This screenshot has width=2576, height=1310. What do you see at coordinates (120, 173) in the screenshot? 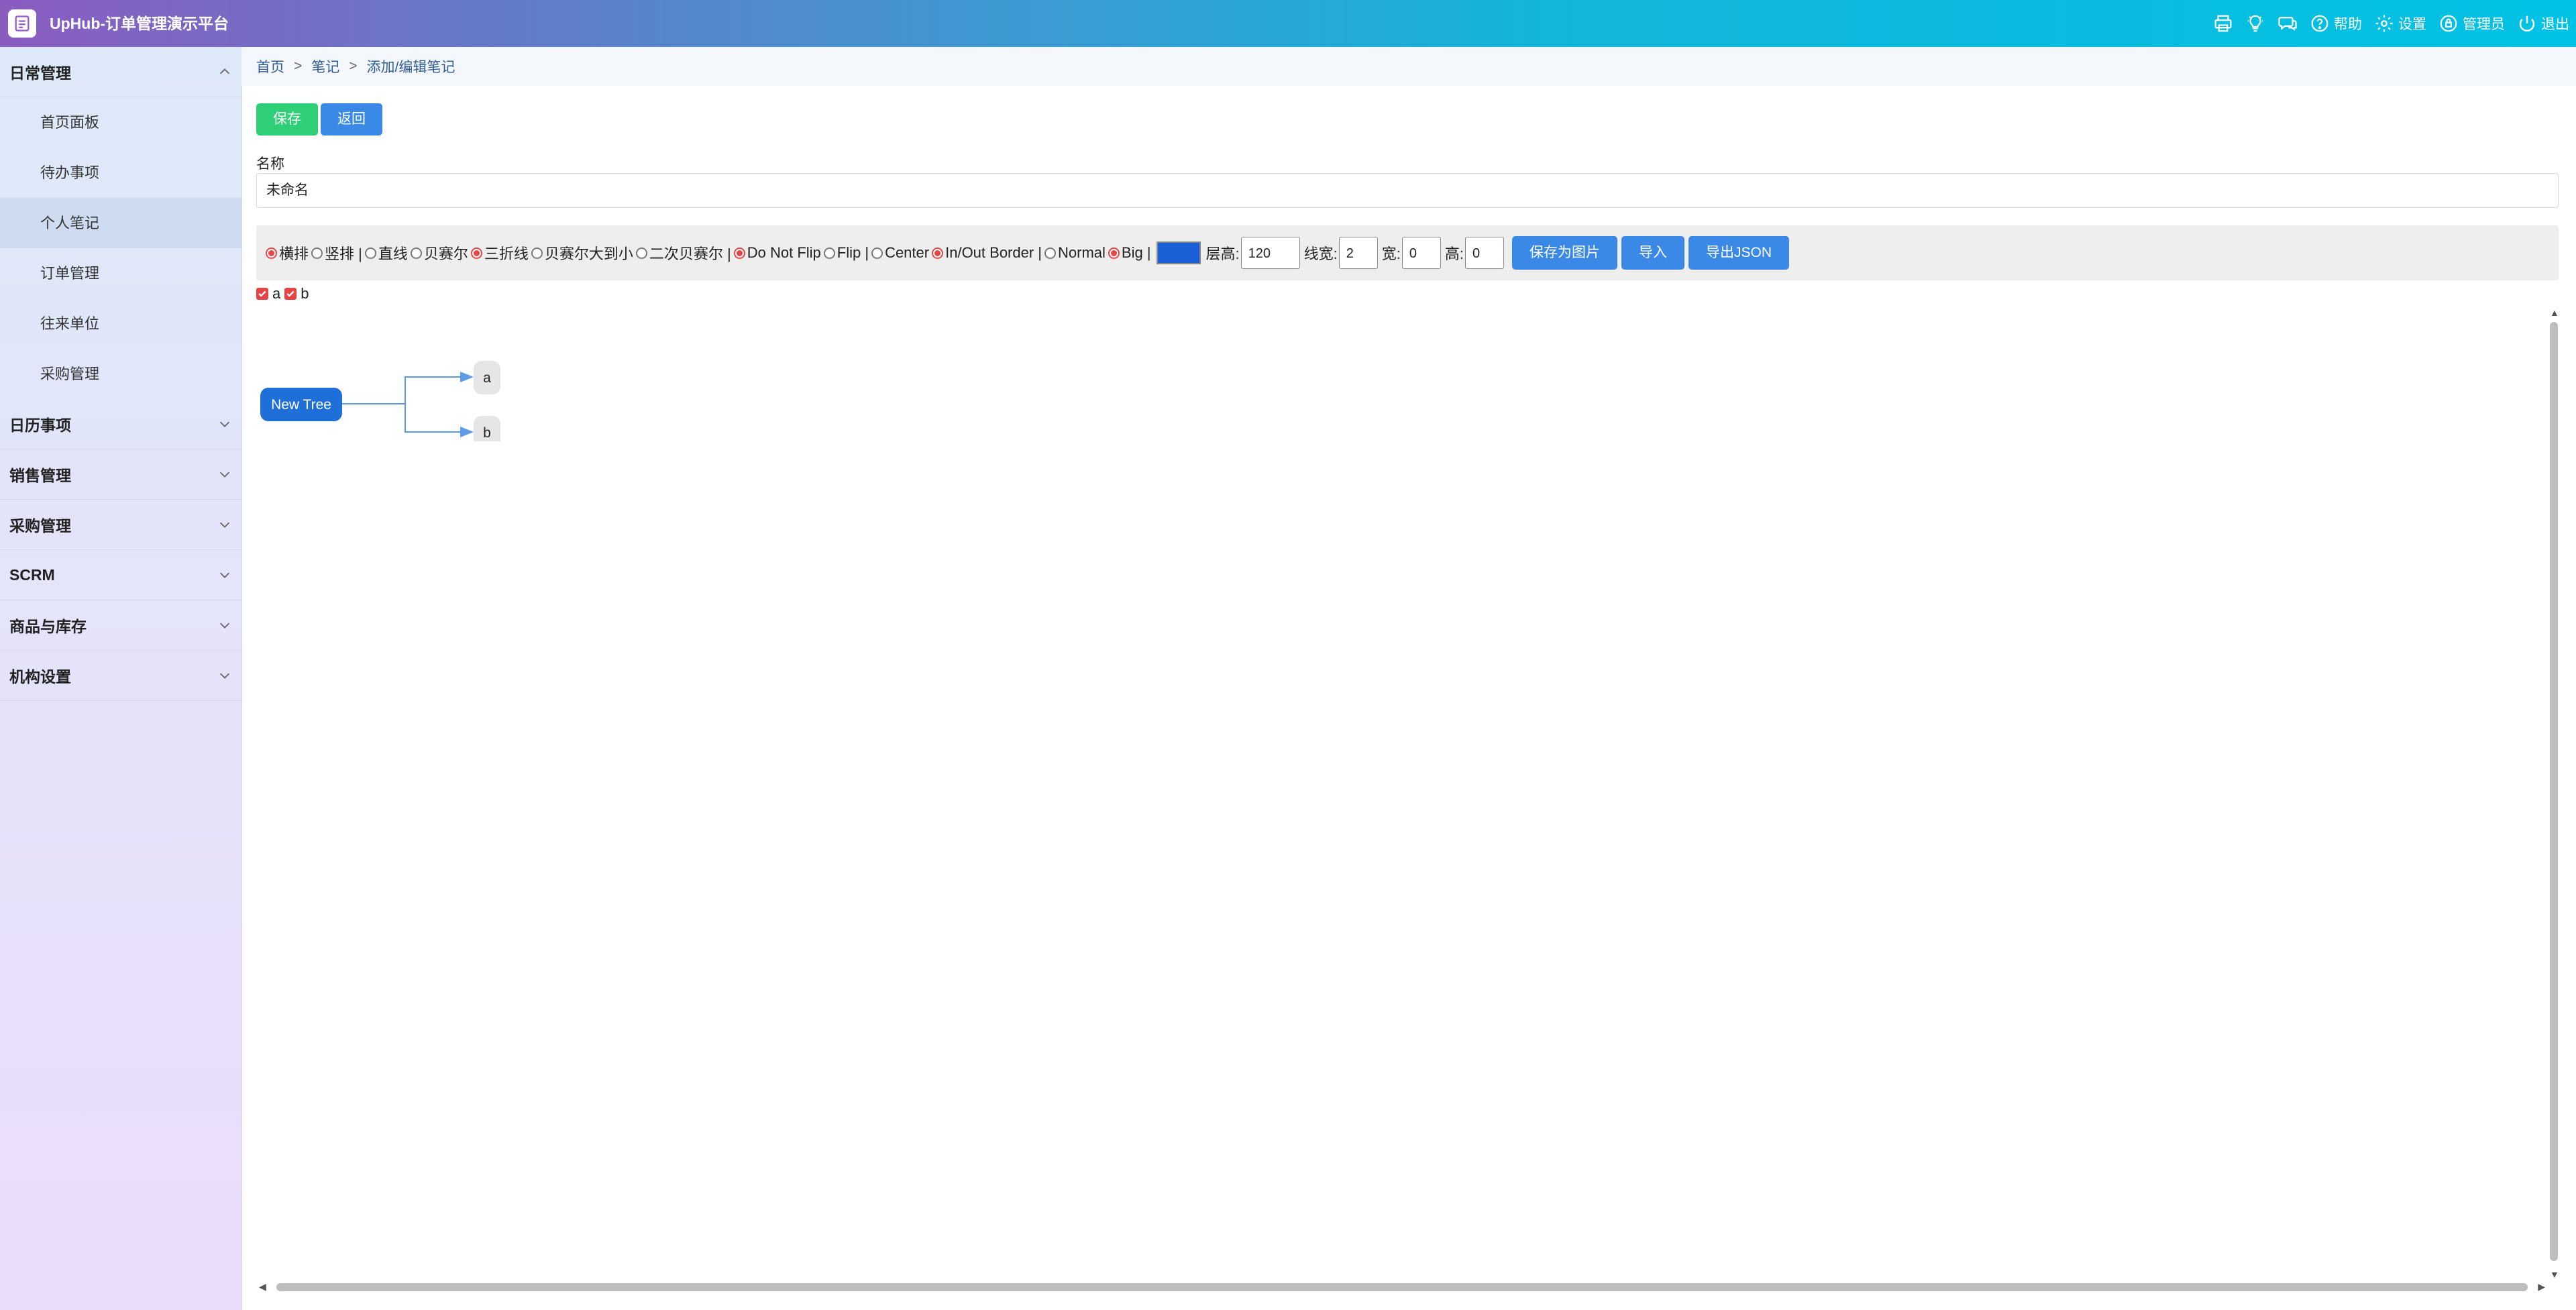
I see `sidebar-item-todo: 待办事项` at bounding box center [120, 173].